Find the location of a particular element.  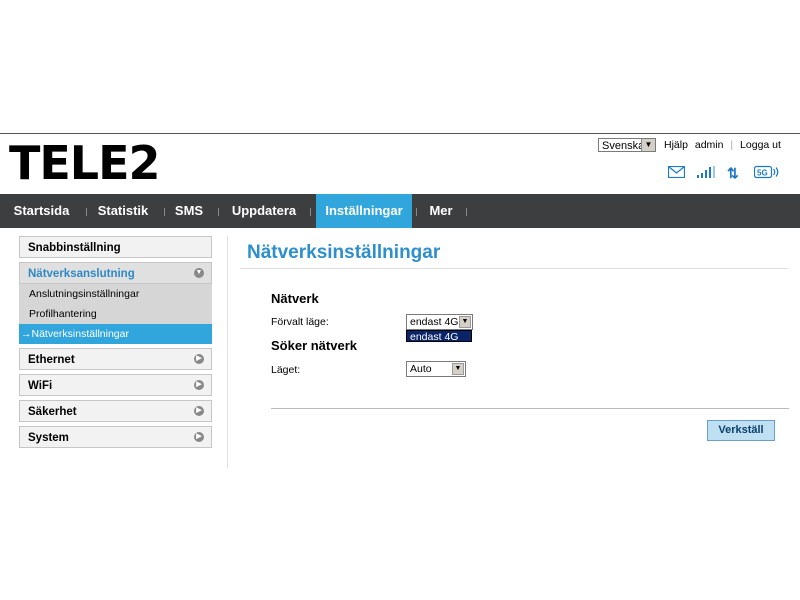

header-links: Hjälp admin | Logga ut is located at coordinates (724, 145).